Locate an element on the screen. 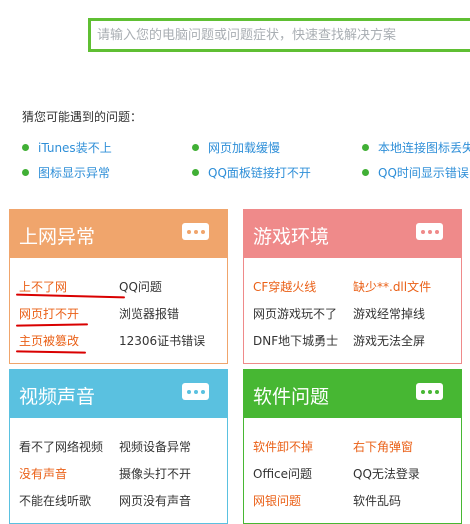 This screenshot has height=524, width=470. link-no-sound: 没有声音 is located at coordinates (43, 473).